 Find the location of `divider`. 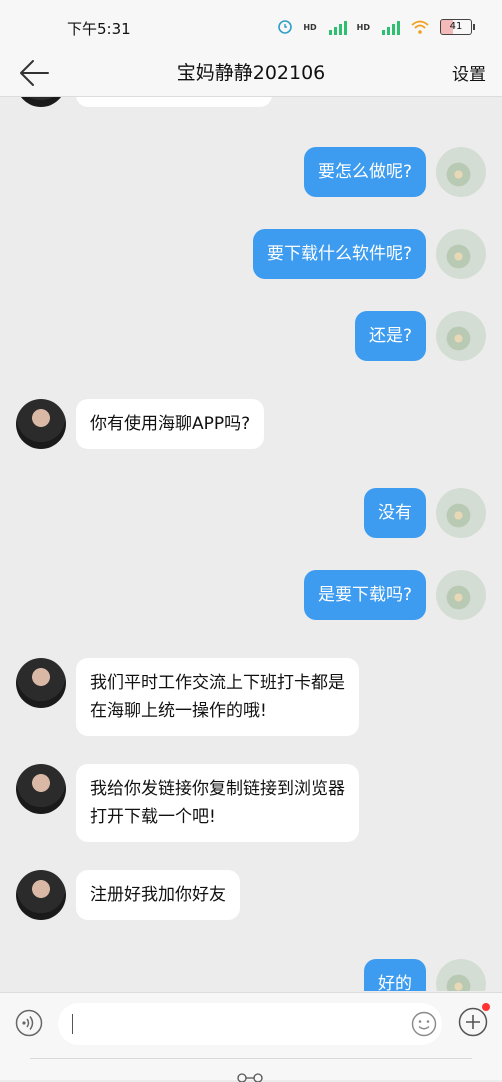

divider is located at coordinates (251, 1058).